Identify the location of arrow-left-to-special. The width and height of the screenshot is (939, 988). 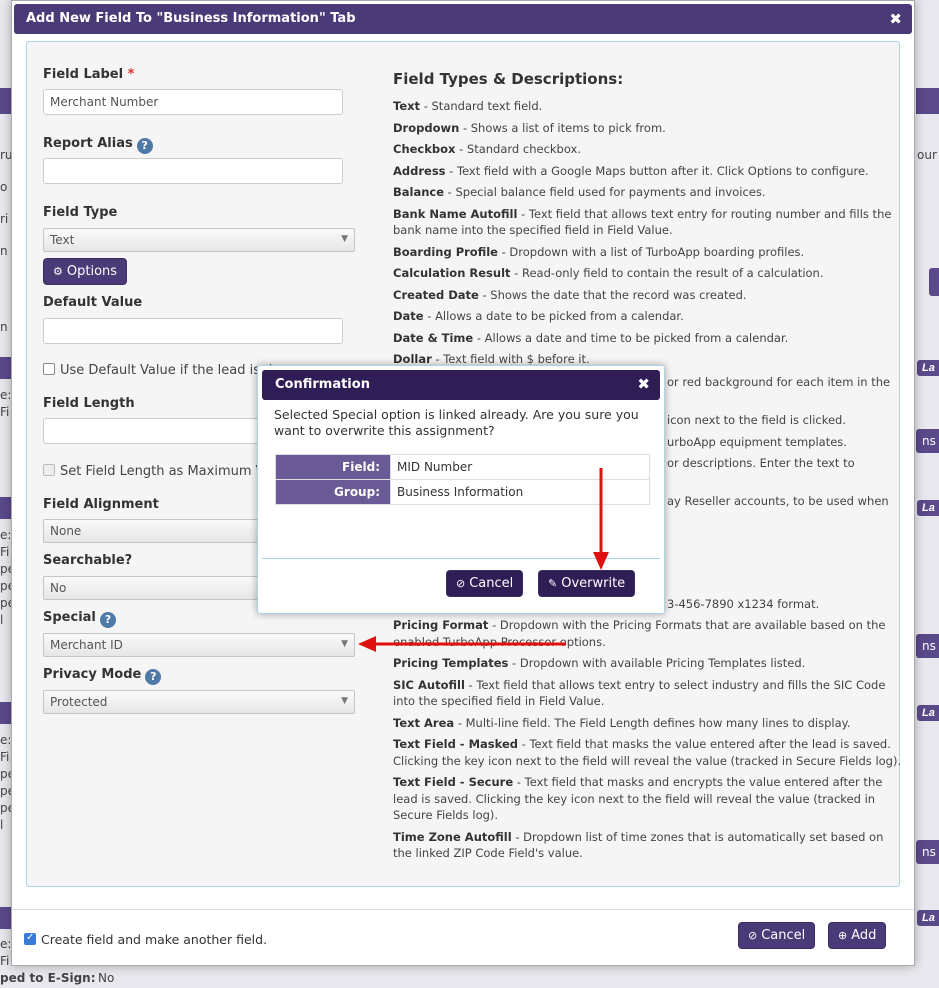
(462, 644).